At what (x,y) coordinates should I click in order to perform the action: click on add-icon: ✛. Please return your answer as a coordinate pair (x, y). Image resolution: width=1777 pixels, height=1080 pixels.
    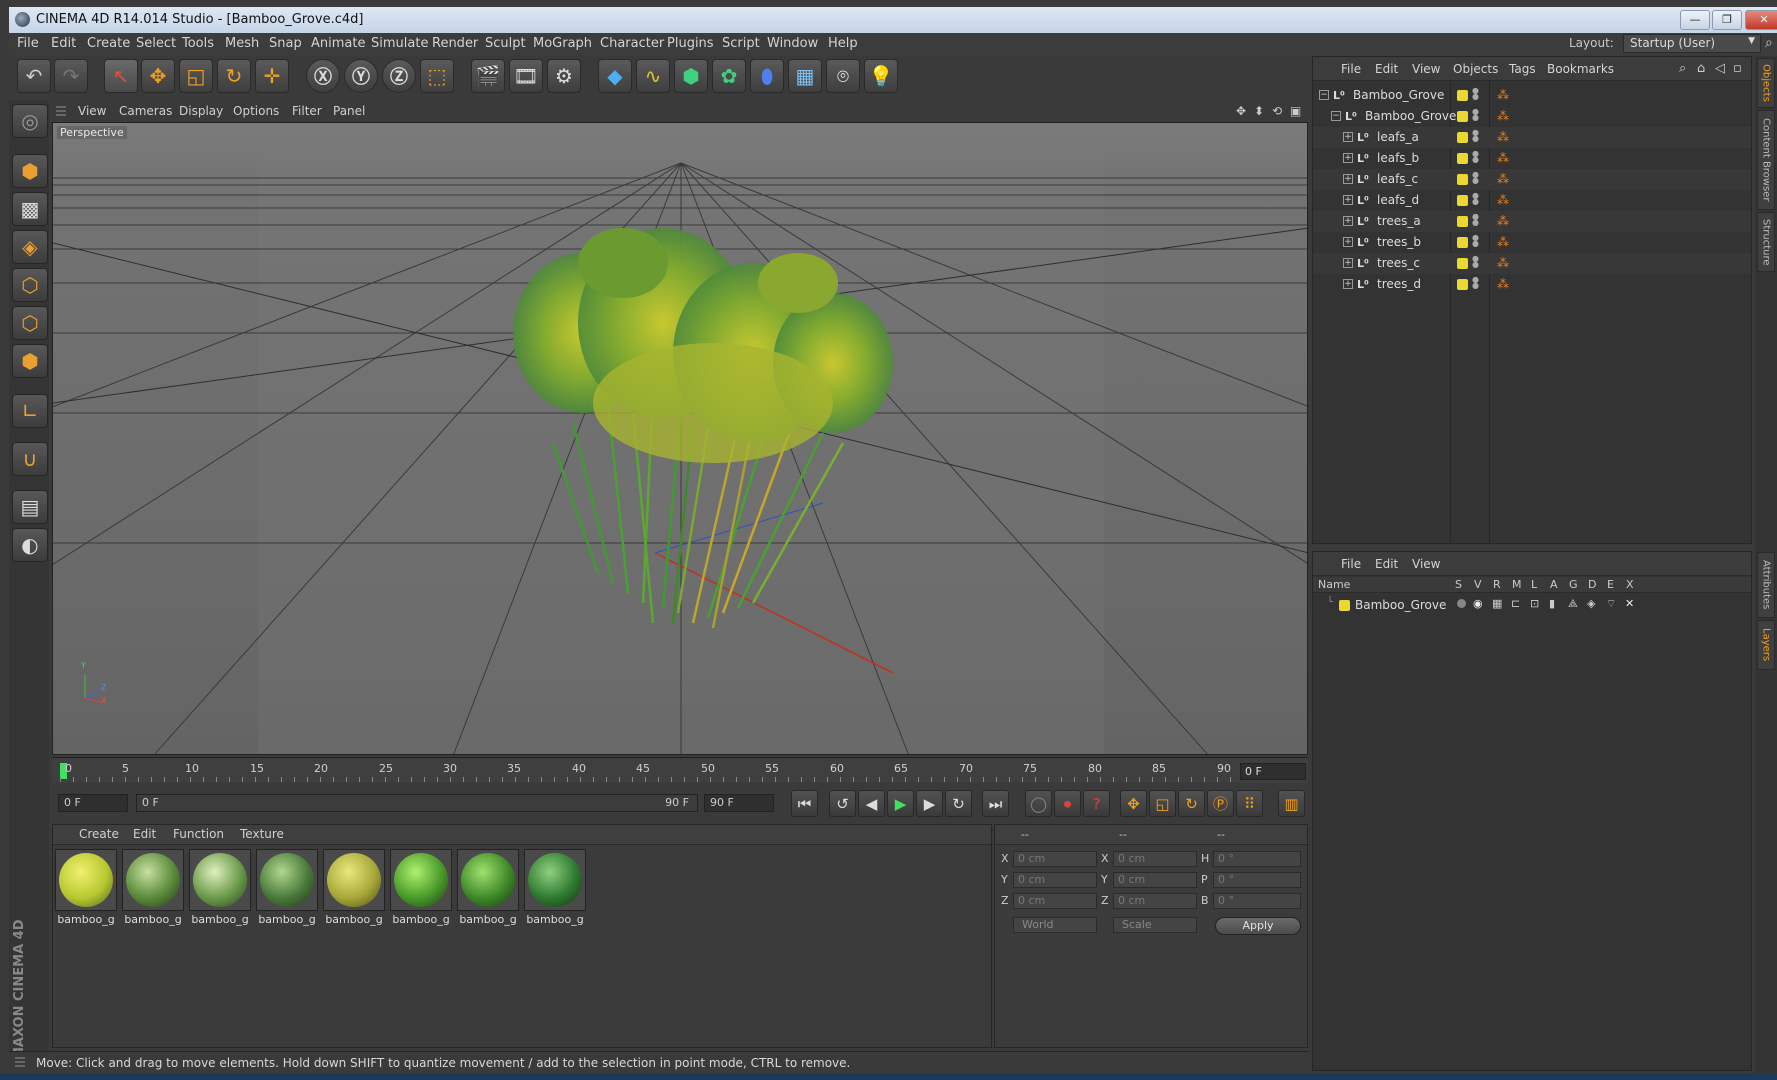
    Looking at the image, I should click on (272, 76).